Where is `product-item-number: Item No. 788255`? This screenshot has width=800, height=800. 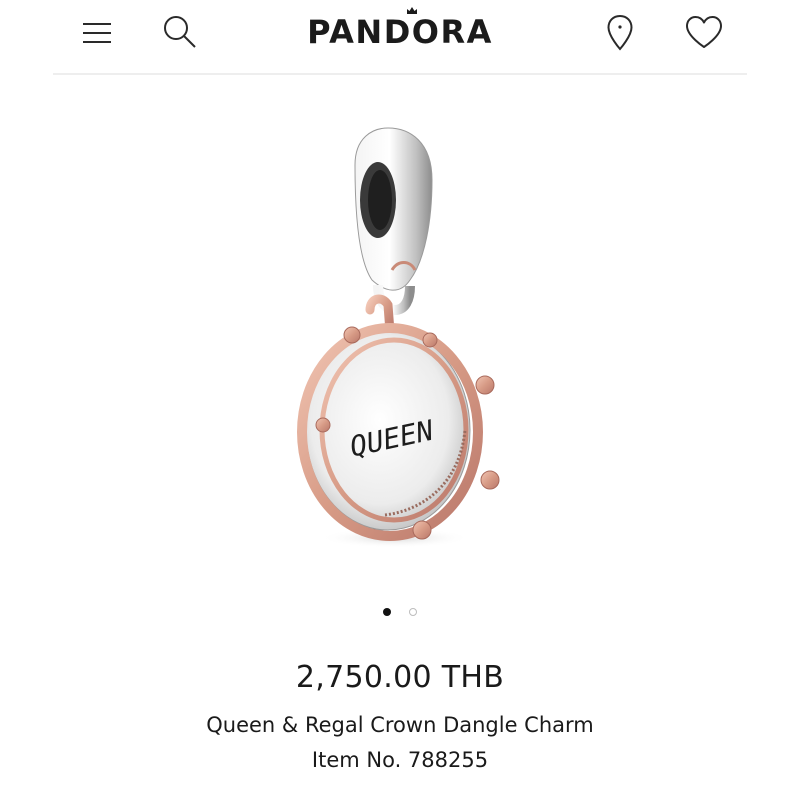
product-item-number: Item No. 788255 is located at coordinates (400, 760).